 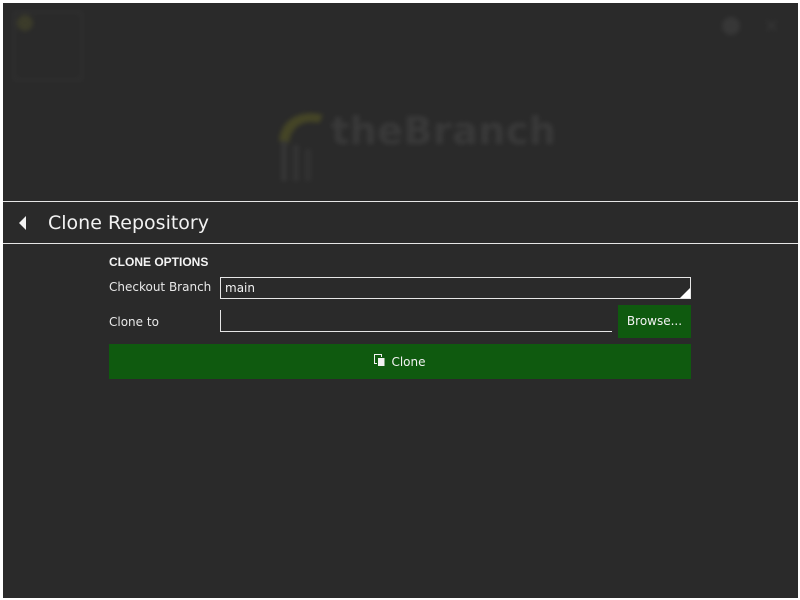 I want to click on title-bar: Clone Repository, so click(x=400, y=222).